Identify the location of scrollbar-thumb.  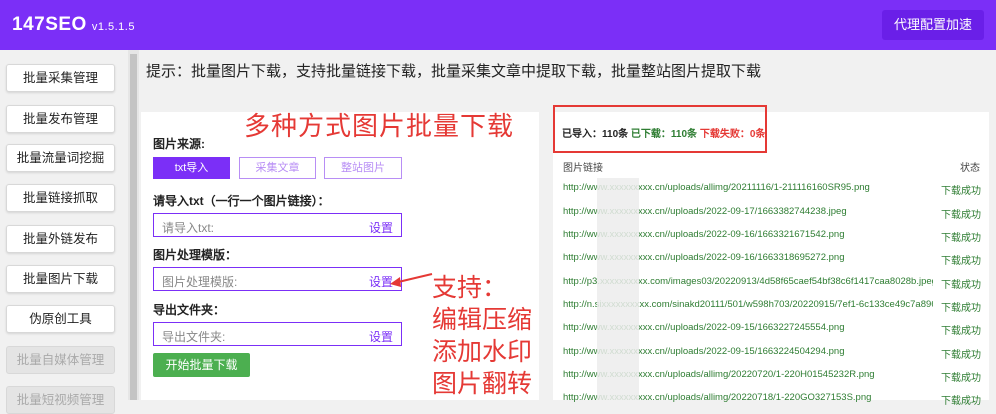
(133, 227).